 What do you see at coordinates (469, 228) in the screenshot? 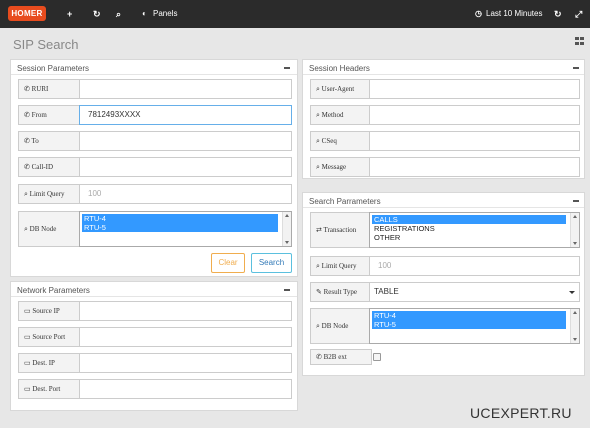
I see `transaction-option: REGISTRATIONS` at bounding box center [469, 228].